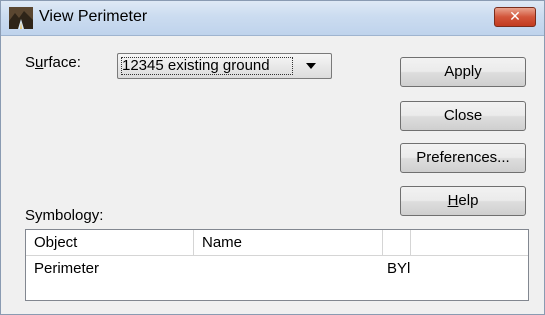 The width and height of the screenshot is (545, 315). I want to click on window-close-button: ✕, so click(515, 17).